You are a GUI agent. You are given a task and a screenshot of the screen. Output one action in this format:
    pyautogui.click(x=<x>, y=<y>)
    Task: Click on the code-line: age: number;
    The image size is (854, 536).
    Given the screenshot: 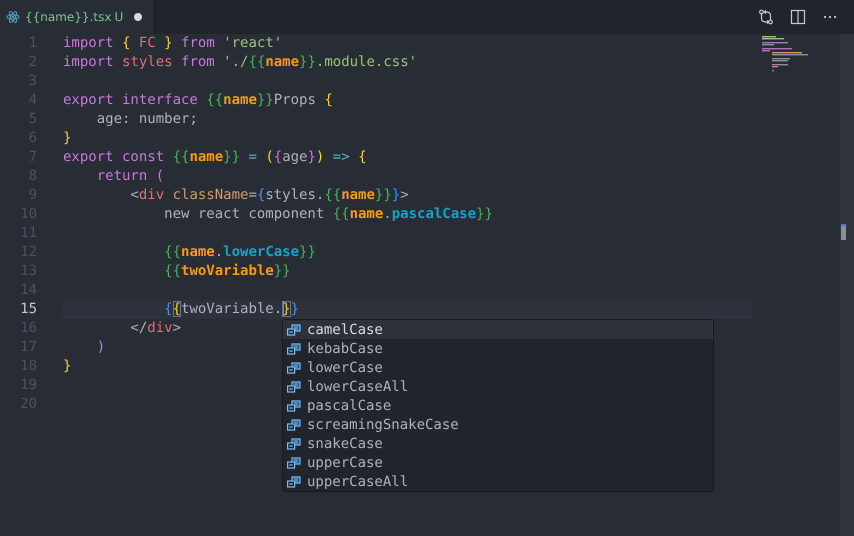 What is the action you would take?
    pyautogui.click(x=147, y=119)
    